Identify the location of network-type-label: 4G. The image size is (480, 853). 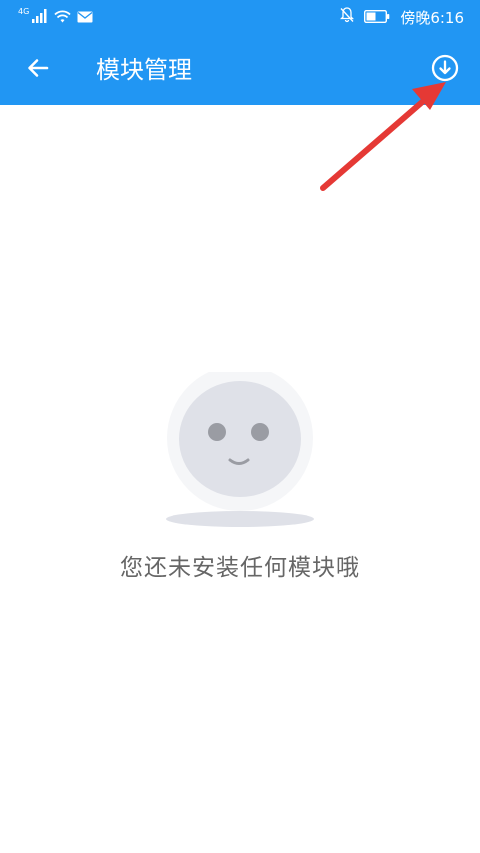
(24, 11).